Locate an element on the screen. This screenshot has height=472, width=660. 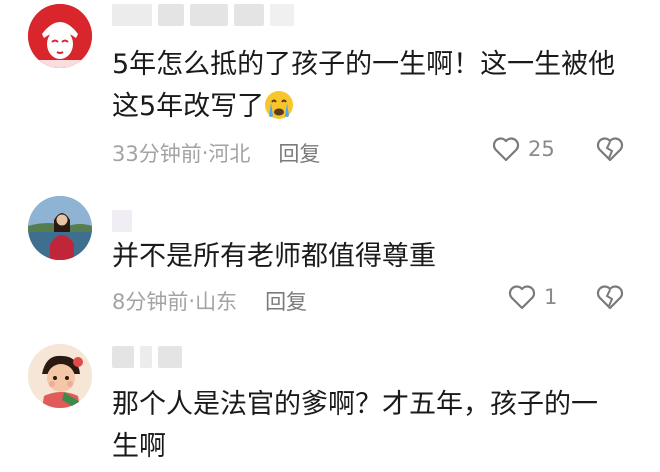
timestamp: 33分钟前 is located at coordinates (157, 154).